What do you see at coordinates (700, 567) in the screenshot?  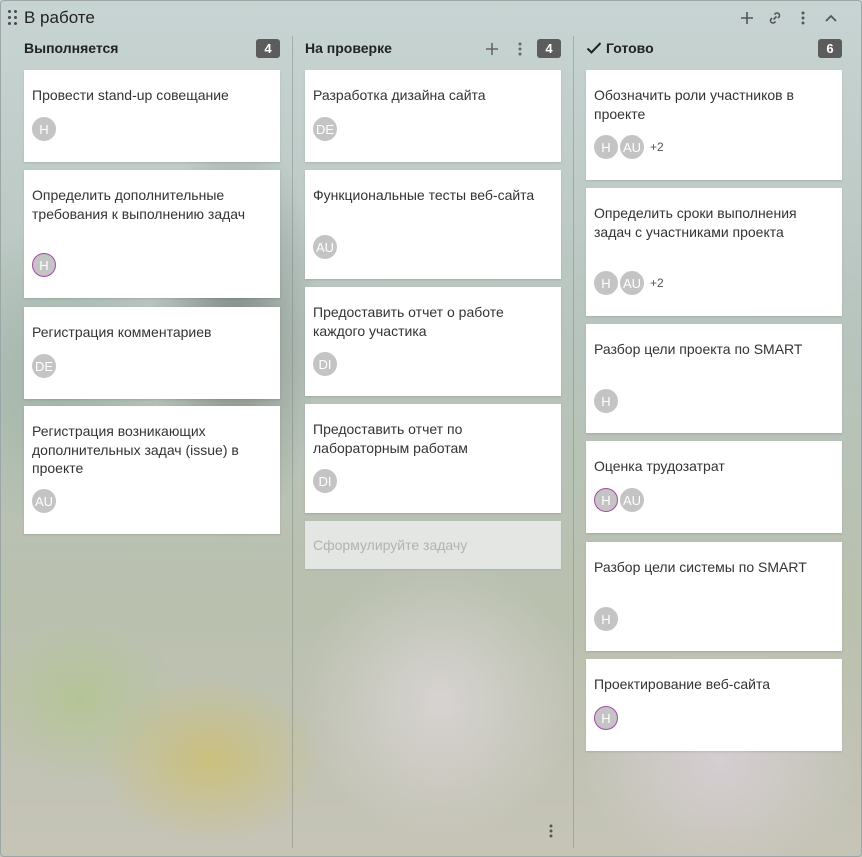 I see `card-title: Разбор цели системы по SMART` at bounding box center [700, 567].